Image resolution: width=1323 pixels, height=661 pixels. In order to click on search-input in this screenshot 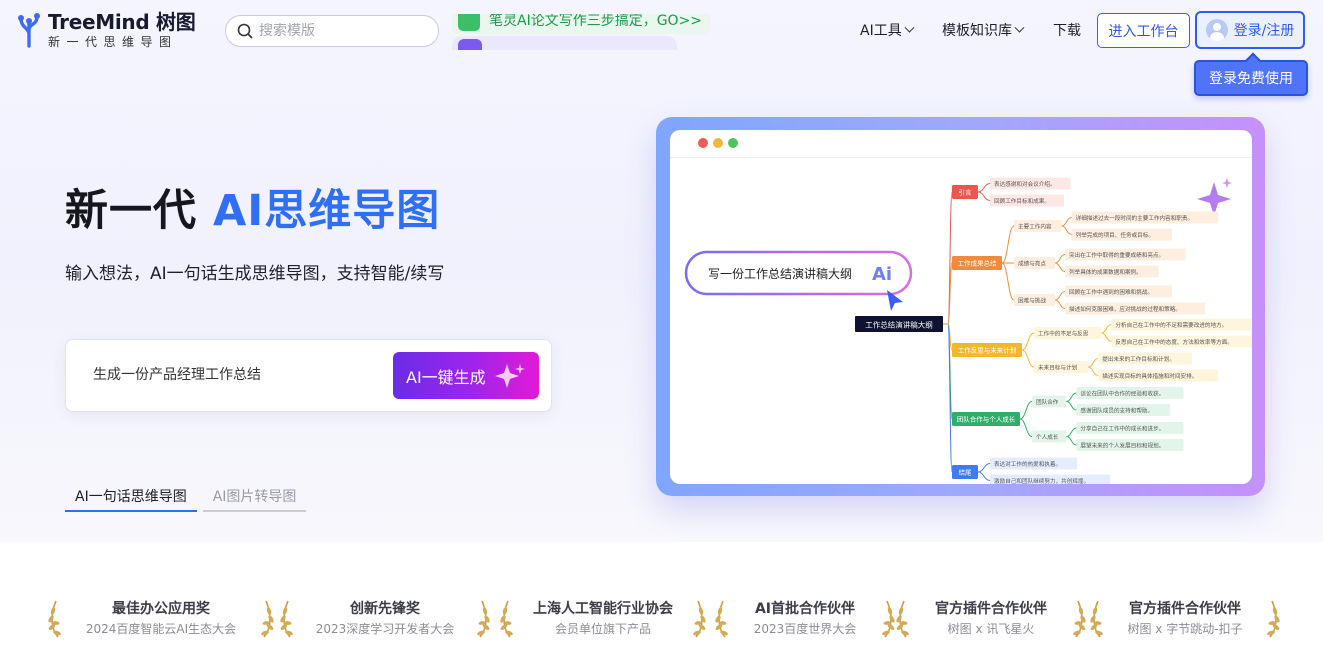, I will do `click(344, 31)`.